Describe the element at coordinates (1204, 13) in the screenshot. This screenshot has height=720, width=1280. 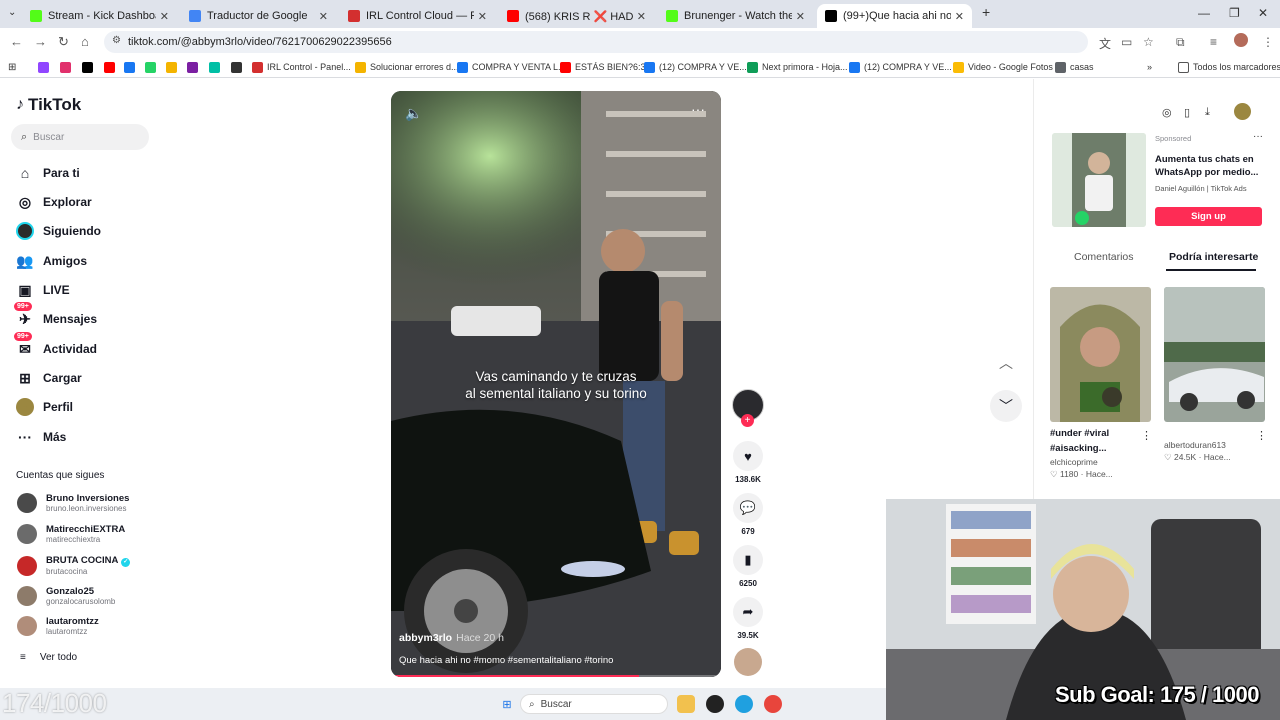
I see `minimize-icon: —` at that location.